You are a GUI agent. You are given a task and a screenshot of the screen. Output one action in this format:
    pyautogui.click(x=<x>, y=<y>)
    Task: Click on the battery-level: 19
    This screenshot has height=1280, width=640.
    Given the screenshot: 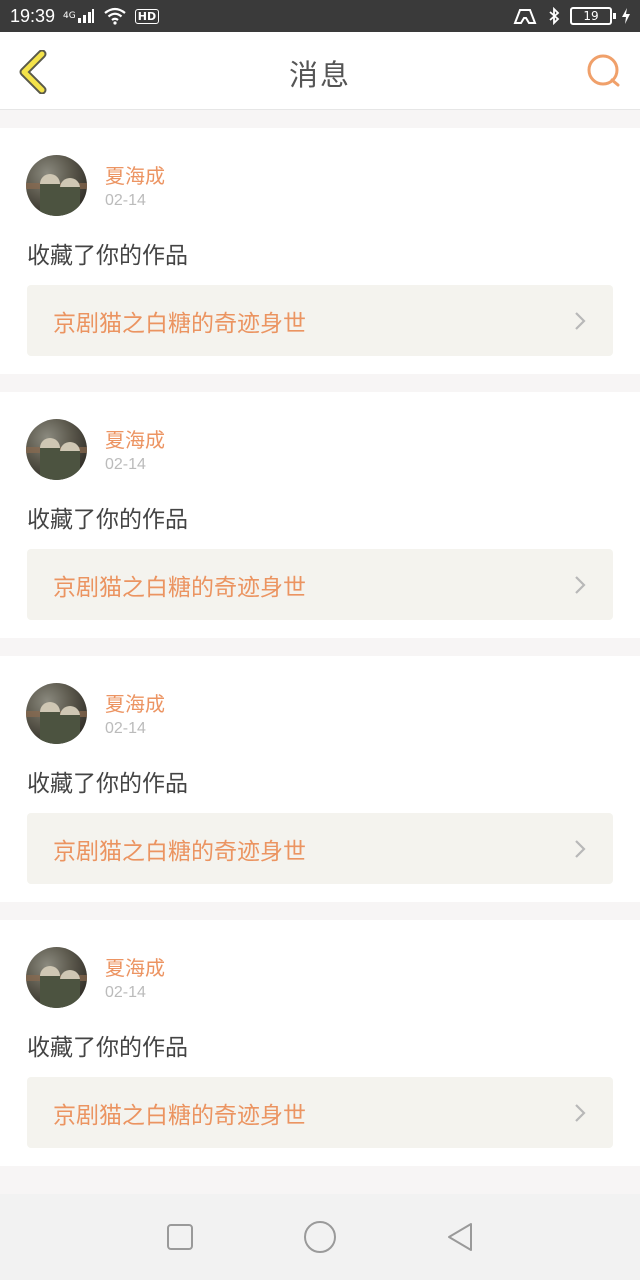 What is the action you would take?
    pyautogui.click(x=591, y=16)
    